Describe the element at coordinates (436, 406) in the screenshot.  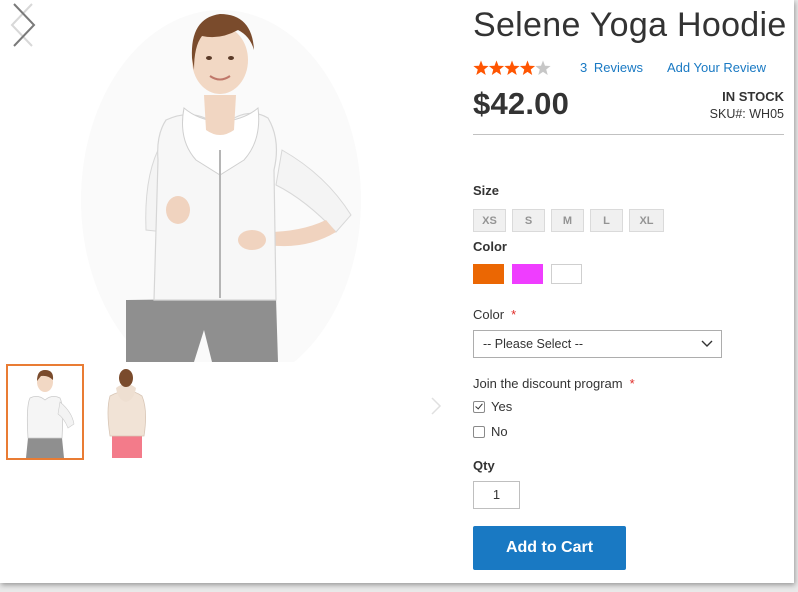
I see `thumbnail-next-icon` at that location.